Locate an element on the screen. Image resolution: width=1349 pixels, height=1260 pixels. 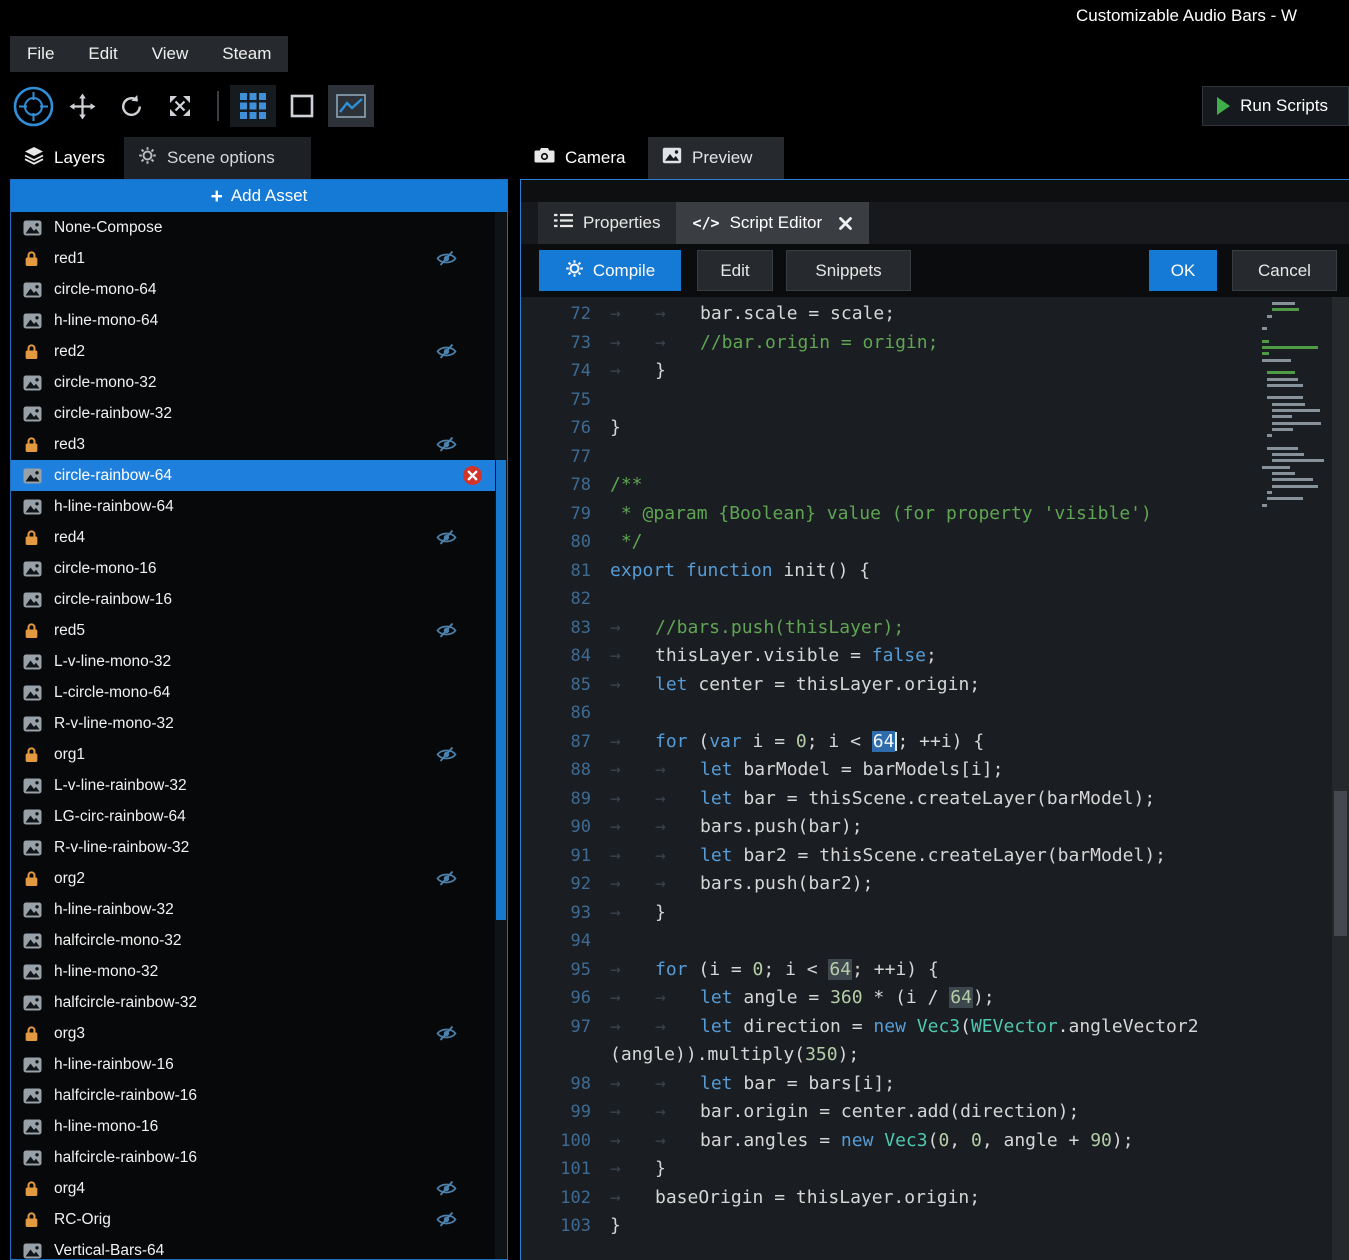
code-line: 92 → → bars.push(bar2); is located at coordinates (935, 884).